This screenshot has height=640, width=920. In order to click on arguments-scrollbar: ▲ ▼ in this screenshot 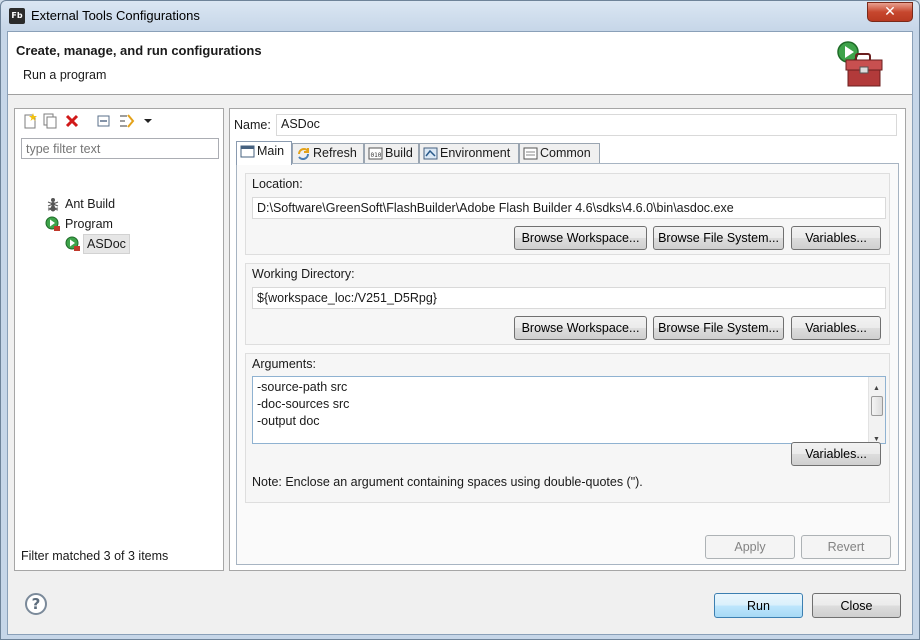, I will do `click(876, 410)`.